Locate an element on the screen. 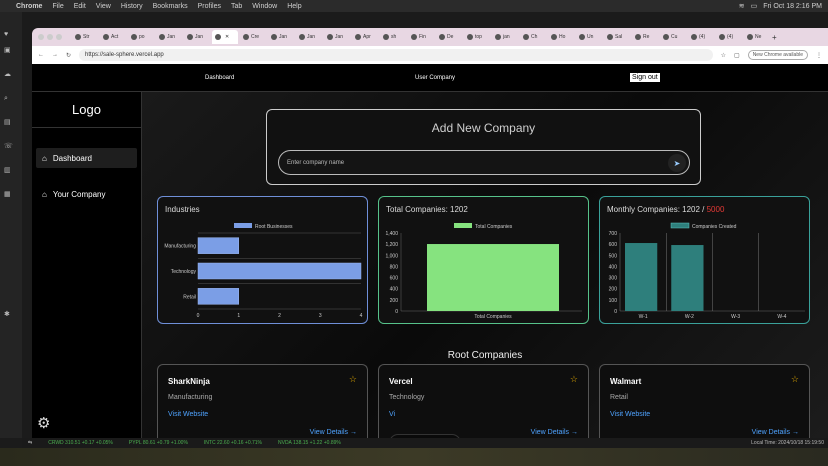 The height and width of the screenshot is (466, 828). window-controls is located at coordinates (50, 37).